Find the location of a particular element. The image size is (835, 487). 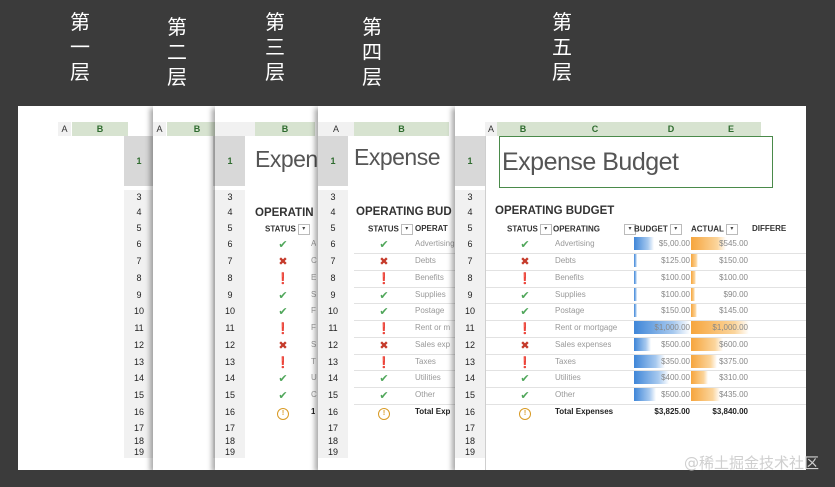

actual-header: ACTUAL ▾ is located at coordinates (714, 229).